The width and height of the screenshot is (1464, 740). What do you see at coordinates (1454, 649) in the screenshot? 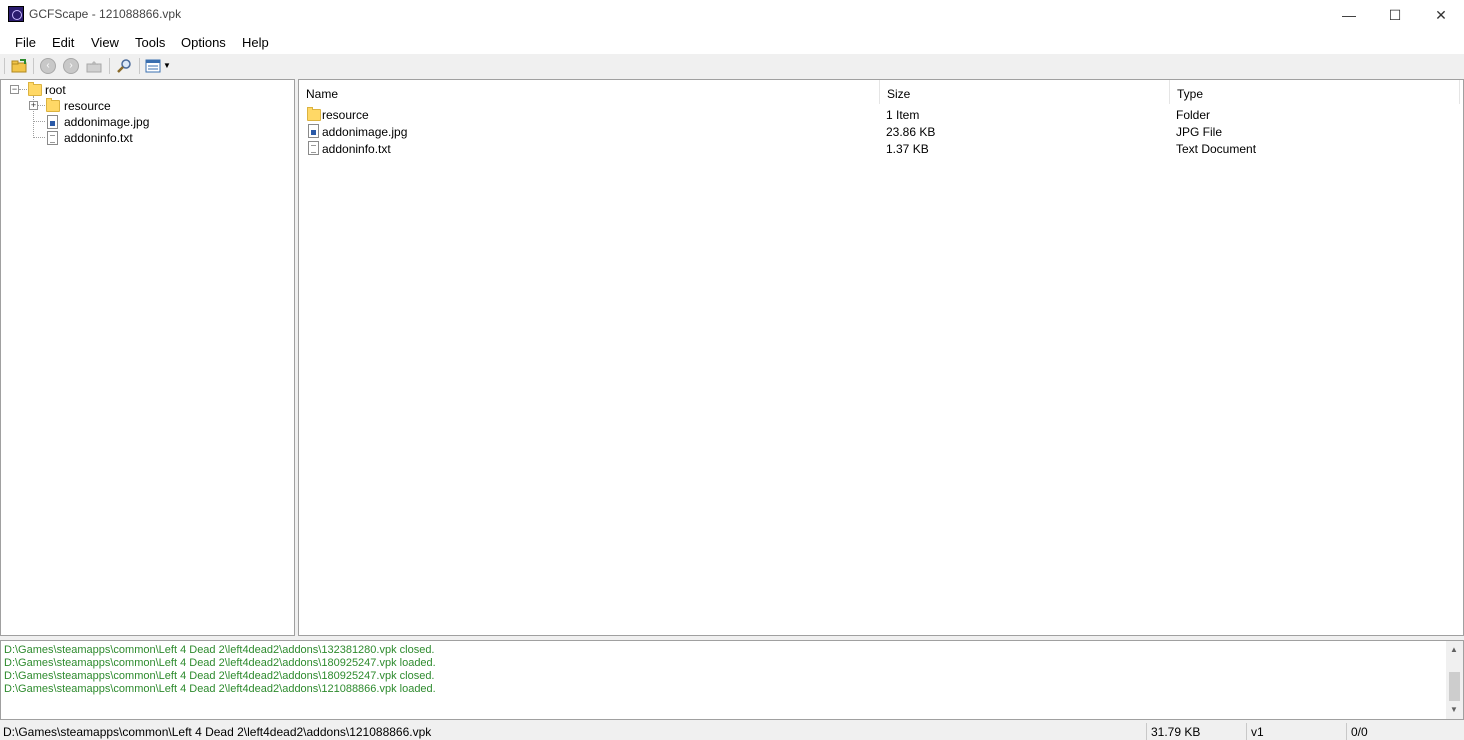
I see `scroll-up-icon: ▲` at bounding box center [1454, 649].